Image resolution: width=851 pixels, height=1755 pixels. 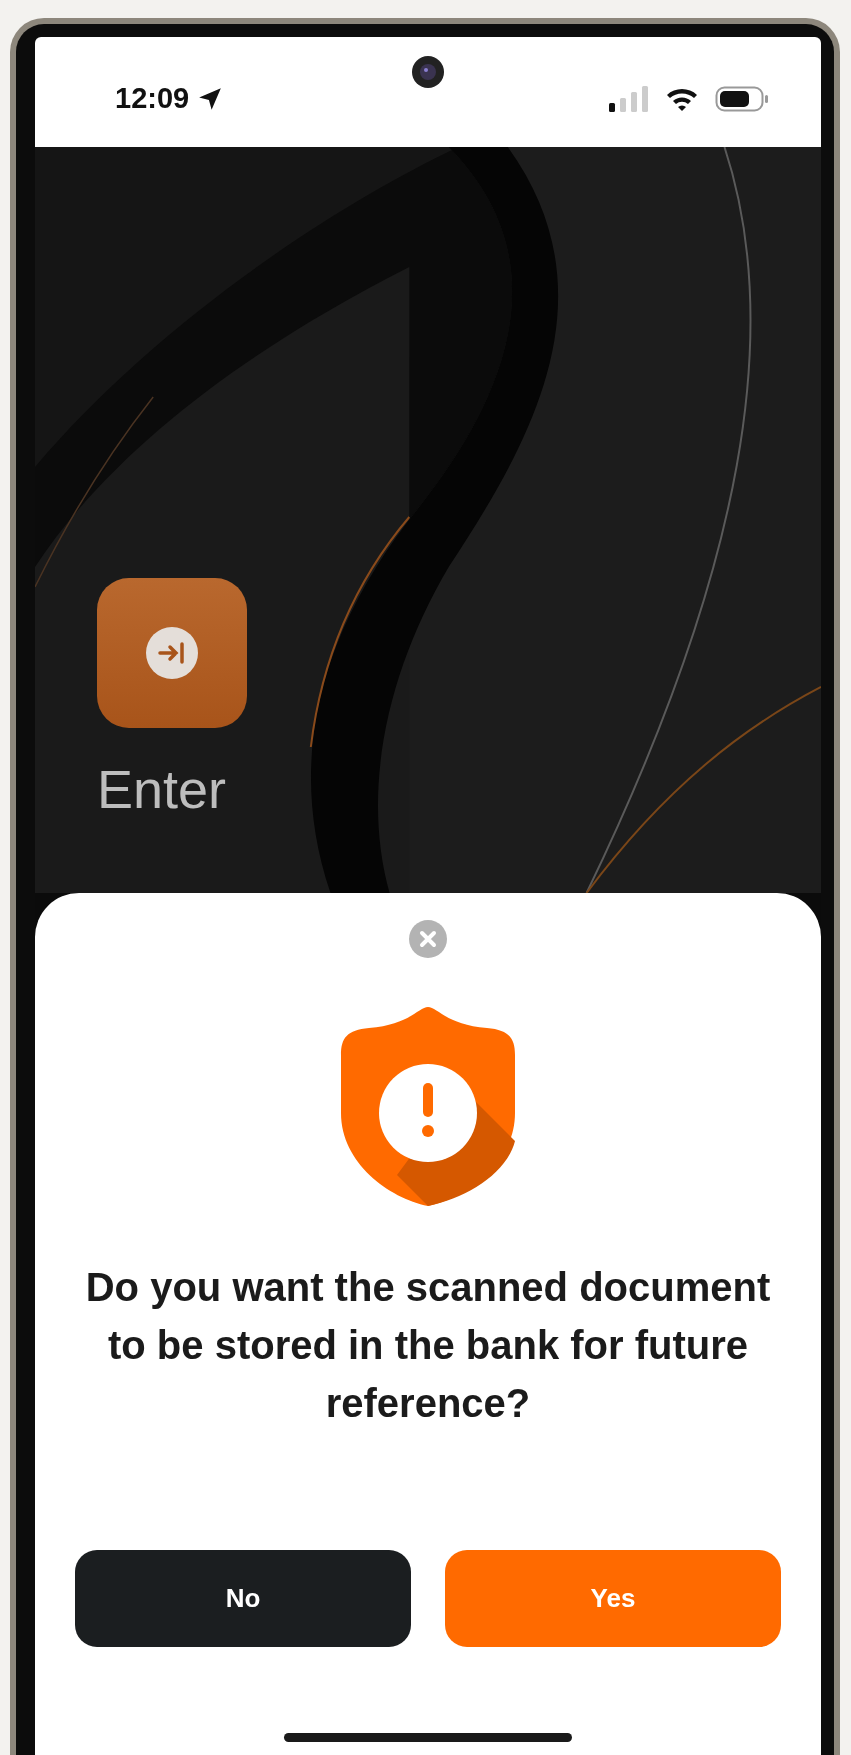 What do you see at coordinates (629, 99) in the screenshot?
I see `signal-icon` at bounding box center [629, 99].